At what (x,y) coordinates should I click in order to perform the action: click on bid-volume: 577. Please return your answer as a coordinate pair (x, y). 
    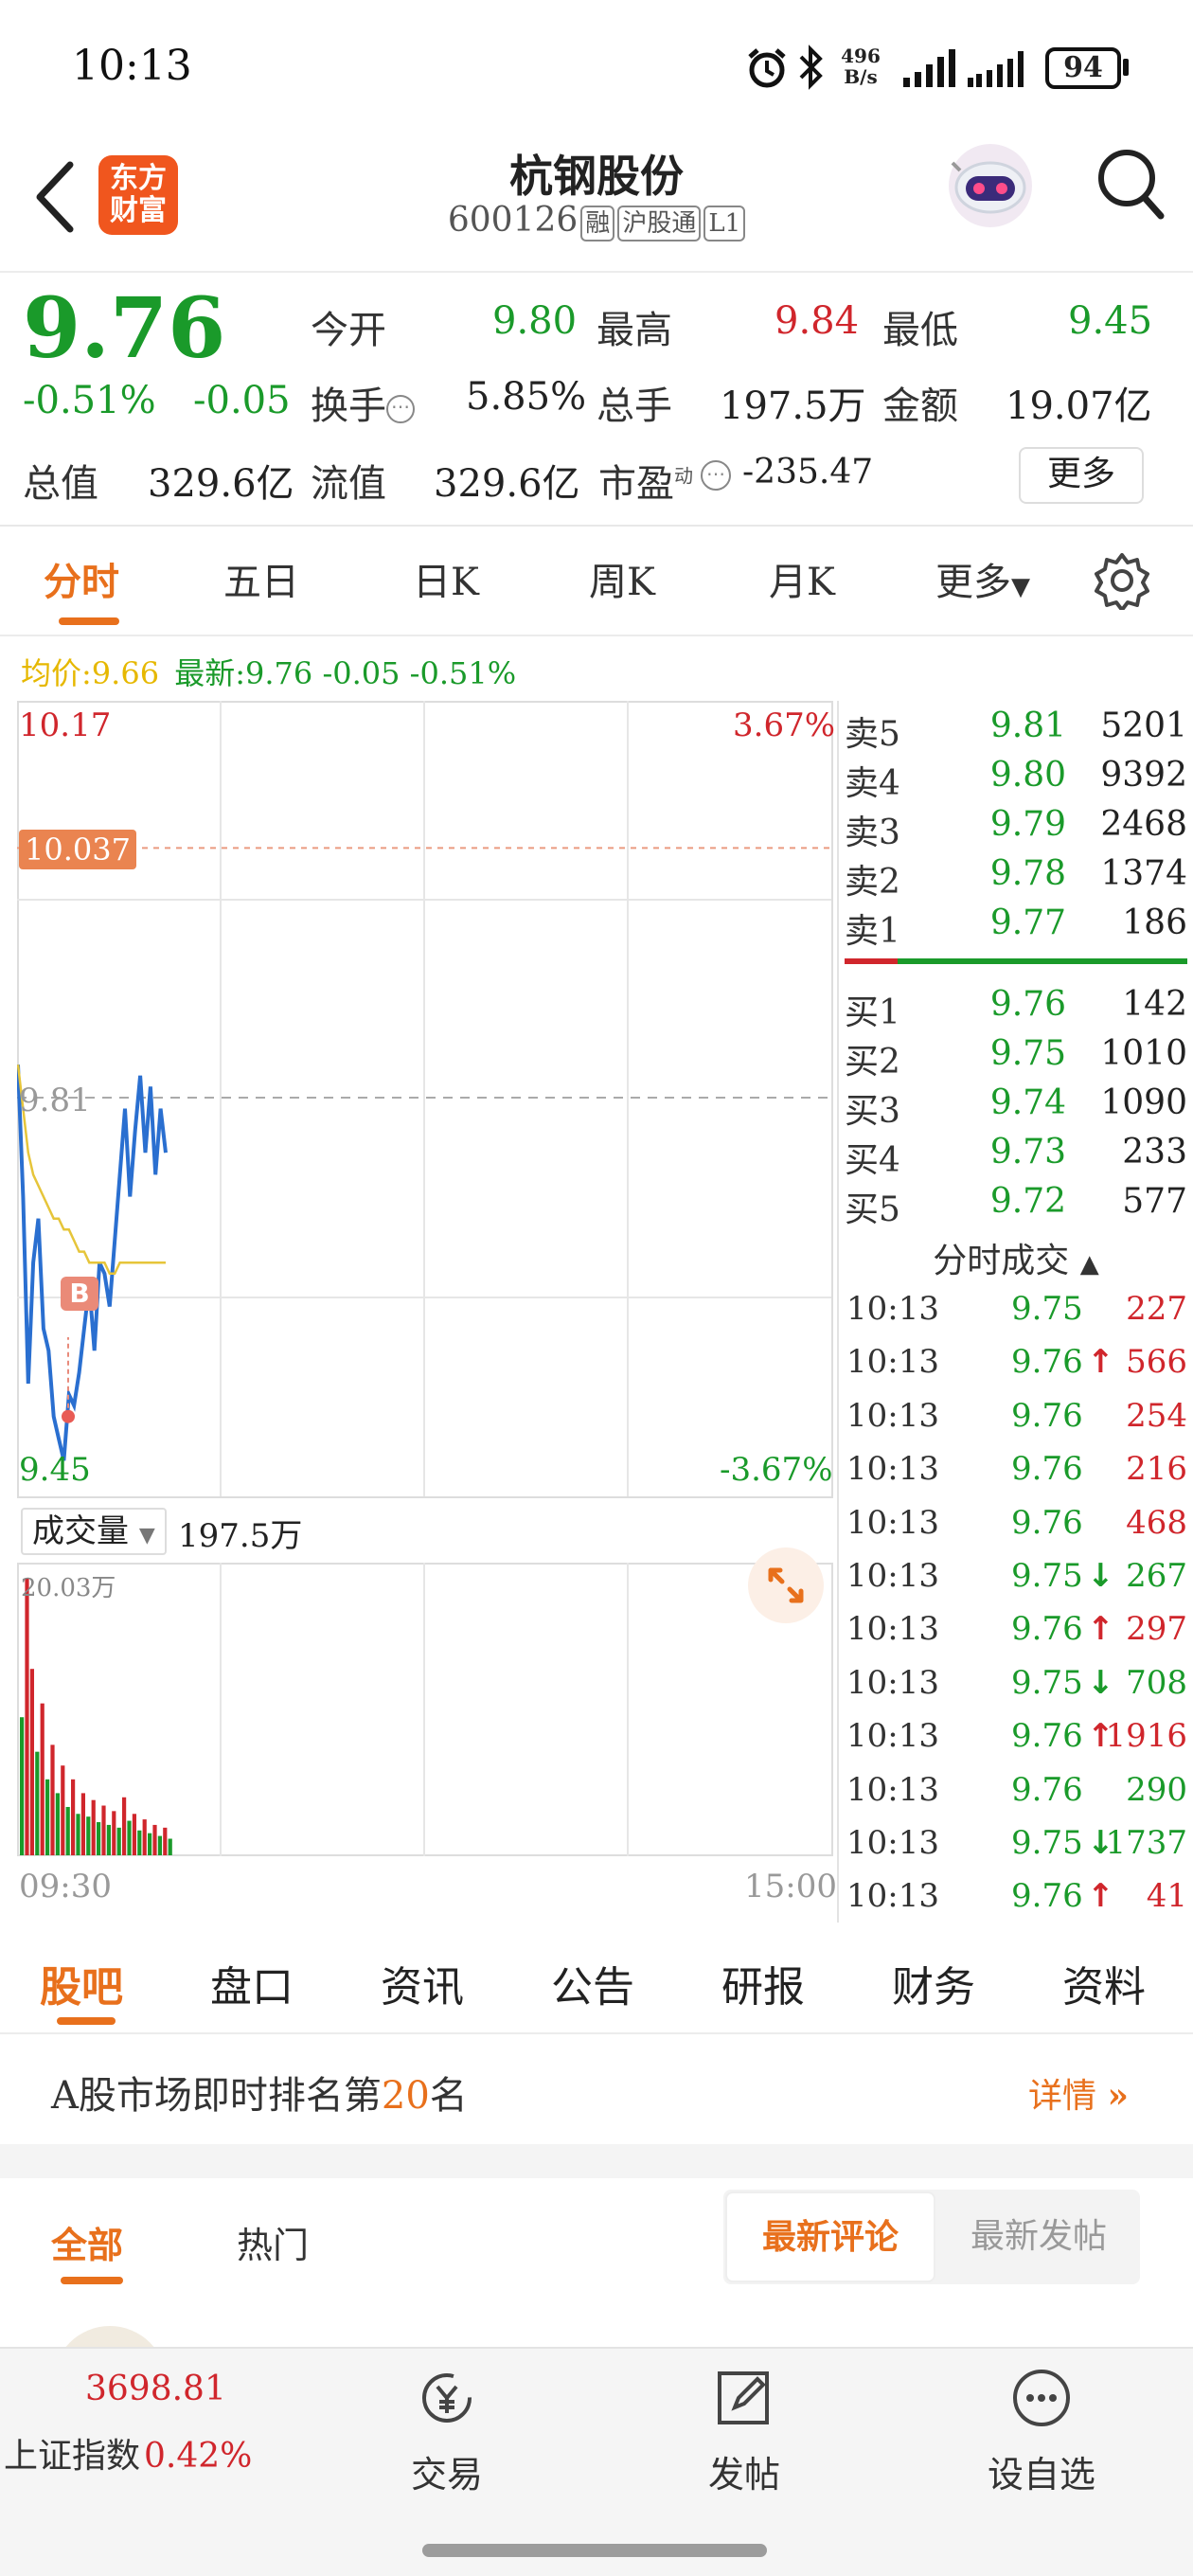
    Looking at the image, I should click on (1154, 1201).